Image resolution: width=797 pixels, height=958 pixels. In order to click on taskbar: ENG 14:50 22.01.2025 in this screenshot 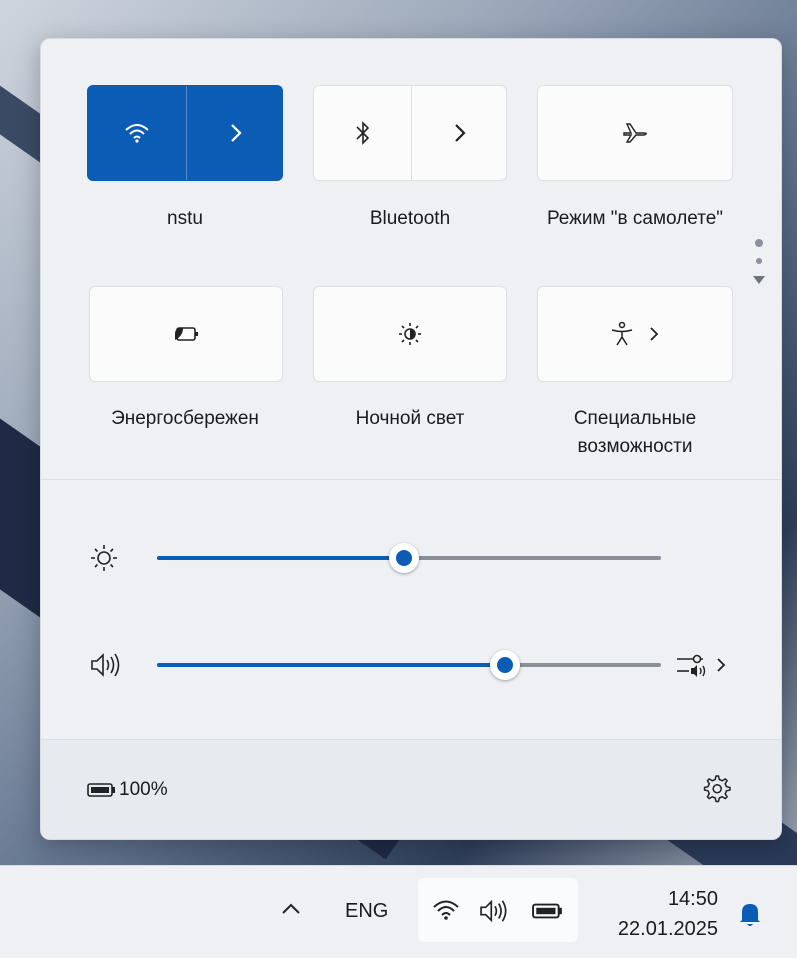, I will do `click(398, 911)`.